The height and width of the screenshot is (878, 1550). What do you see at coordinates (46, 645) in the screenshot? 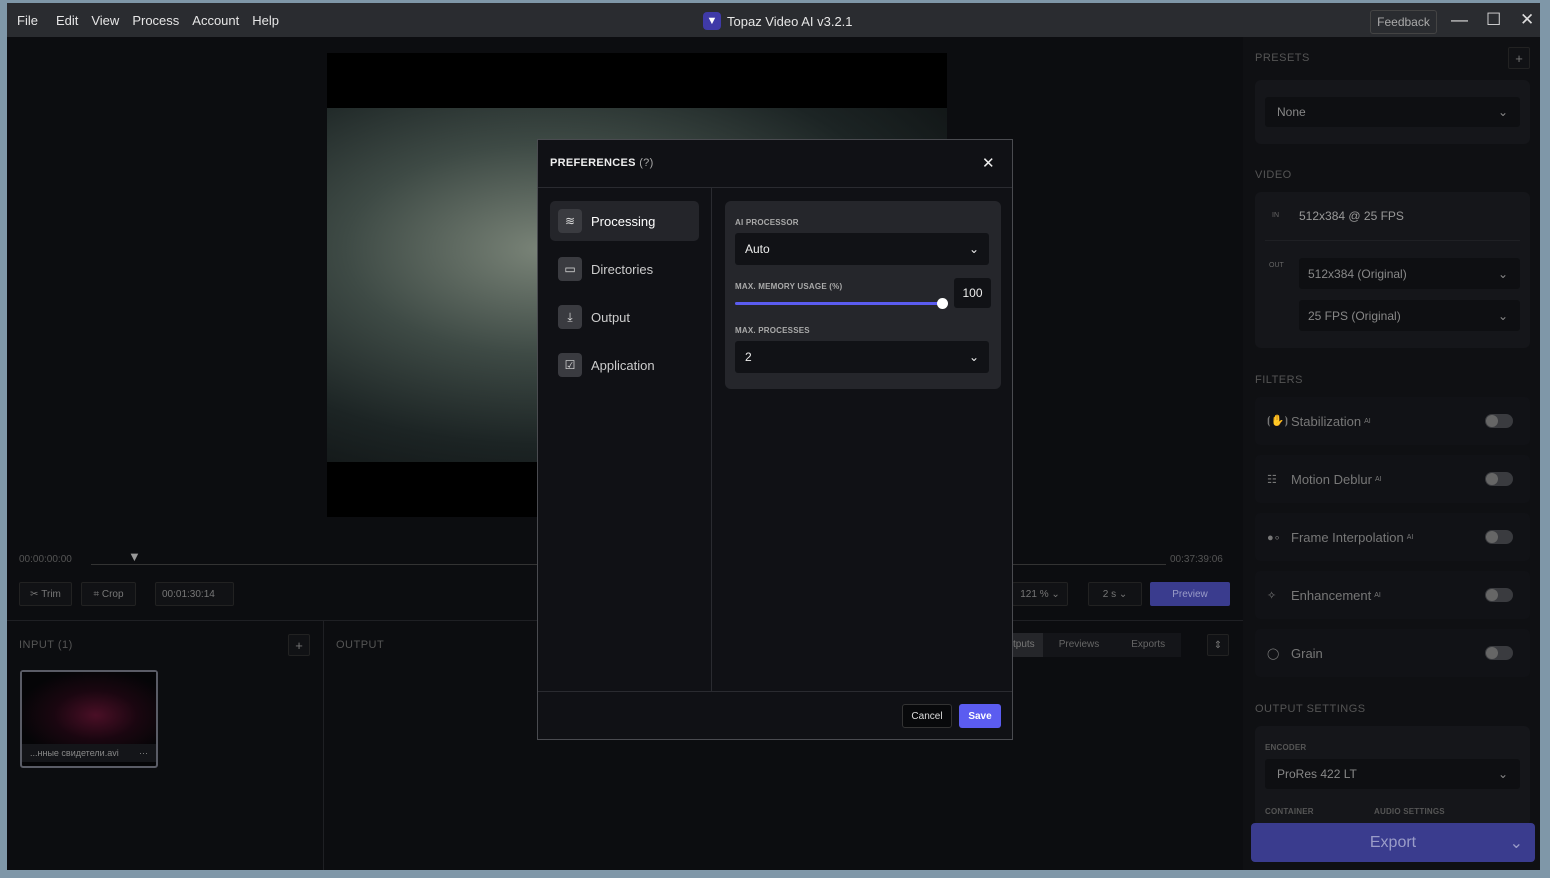
I see `input-title: INPUT (1)` at bounding box center [46, 645].